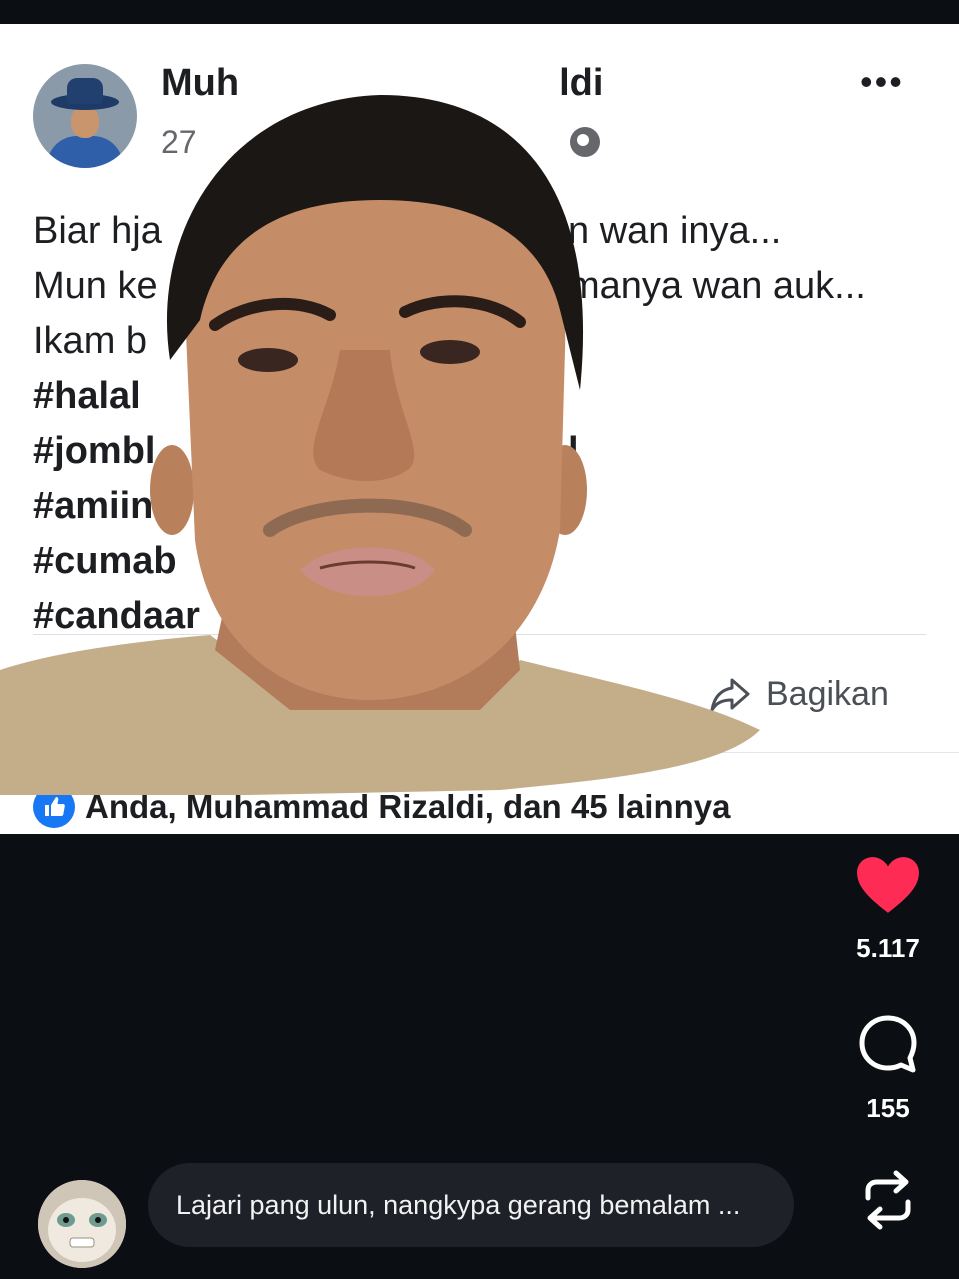  What do you see at coordinates (888, 948) in the screenshot?
I see `like-count: 5.117` at bounding box center [888, 948].